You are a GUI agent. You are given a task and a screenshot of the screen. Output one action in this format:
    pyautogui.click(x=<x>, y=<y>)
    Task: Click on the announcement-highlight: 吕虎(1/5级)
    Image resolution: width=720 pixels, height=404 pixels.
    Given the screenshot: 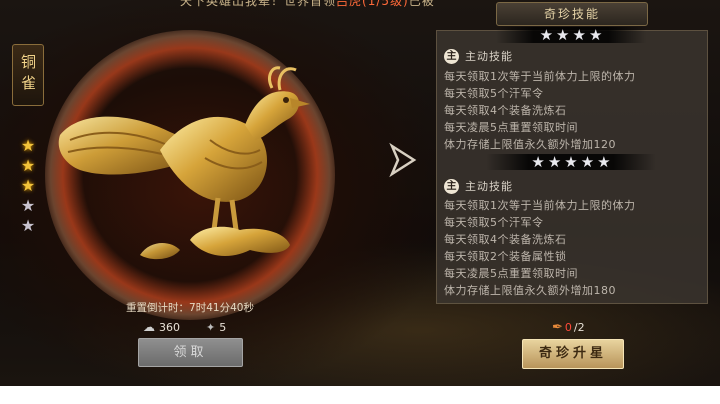 What is the action you would take?
    pyautogui.click(x=372, y=4)
    